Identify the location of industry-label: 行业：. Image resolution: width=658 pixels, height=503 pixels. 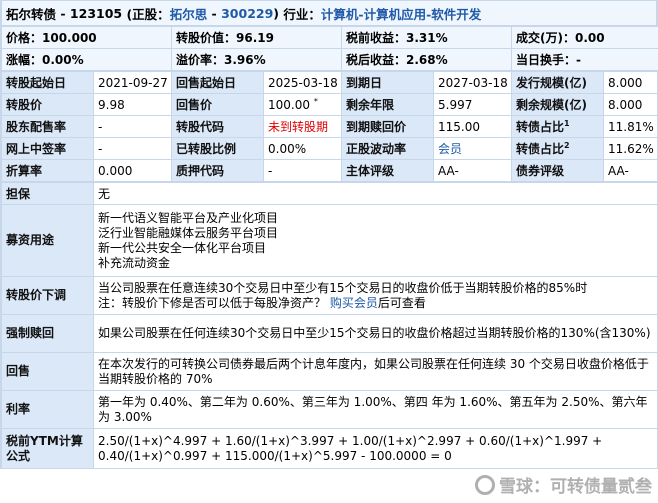
(302, 14).